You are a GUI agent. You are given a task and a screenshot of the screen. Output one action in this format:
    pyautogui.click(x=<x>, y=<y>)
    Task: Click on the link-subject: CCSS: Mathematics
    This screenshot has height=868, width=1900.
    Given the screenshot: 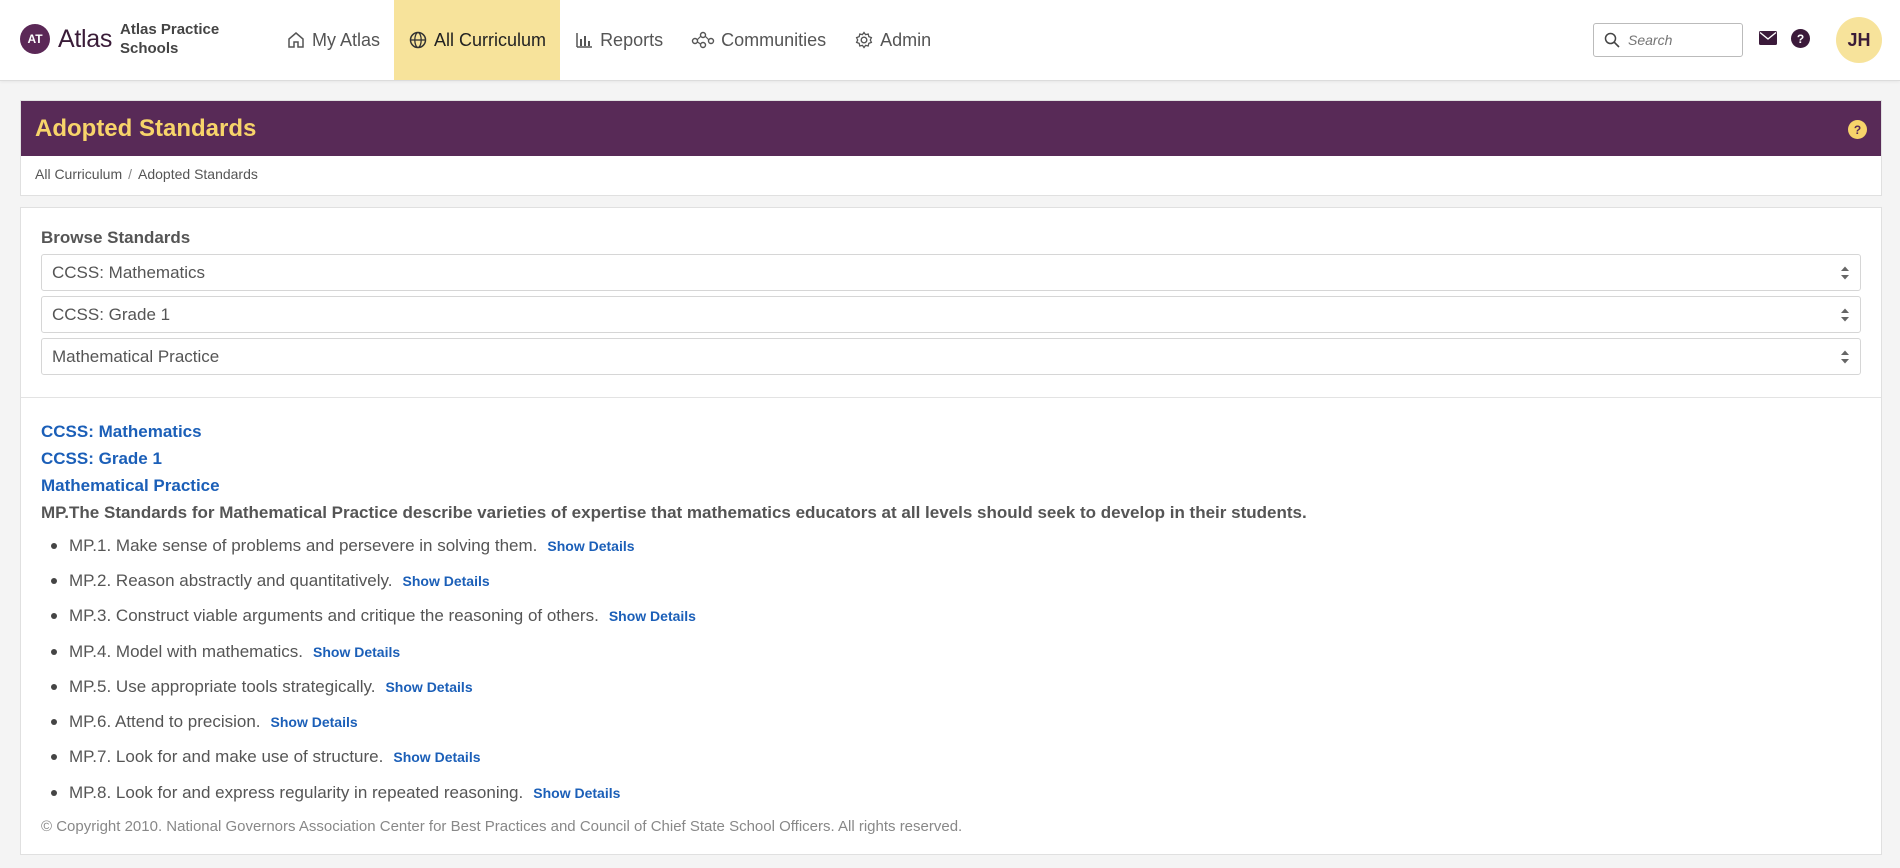 What is the action you would take?
    pyautogui.click(x=951, y=431)
    